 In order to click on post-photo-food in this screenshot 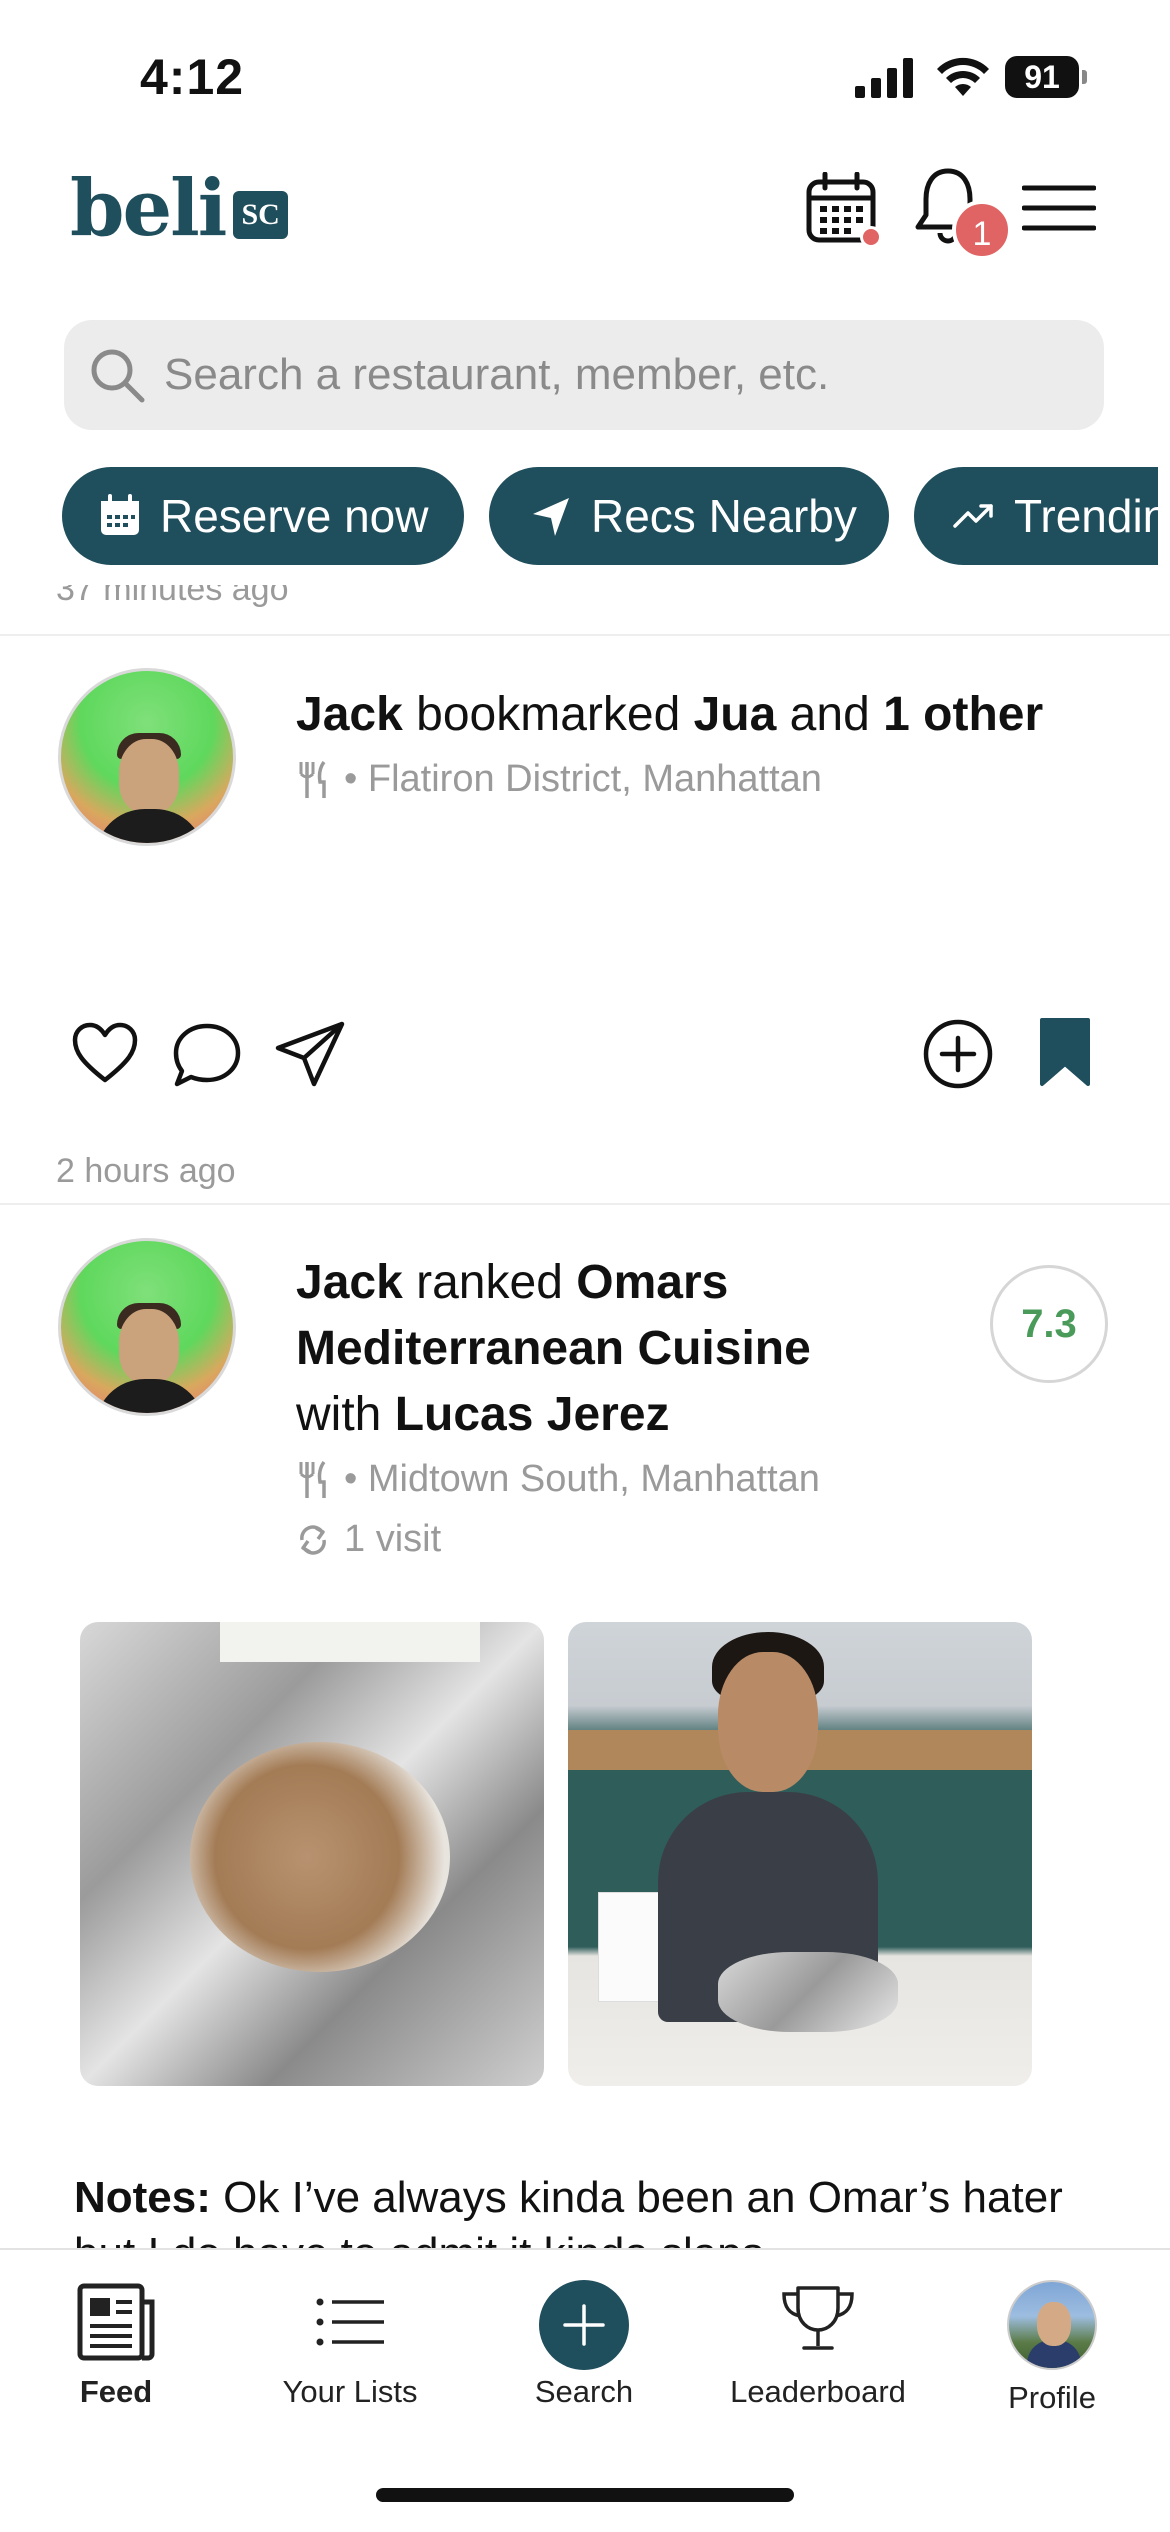, I will do `click(312, 1854)`.